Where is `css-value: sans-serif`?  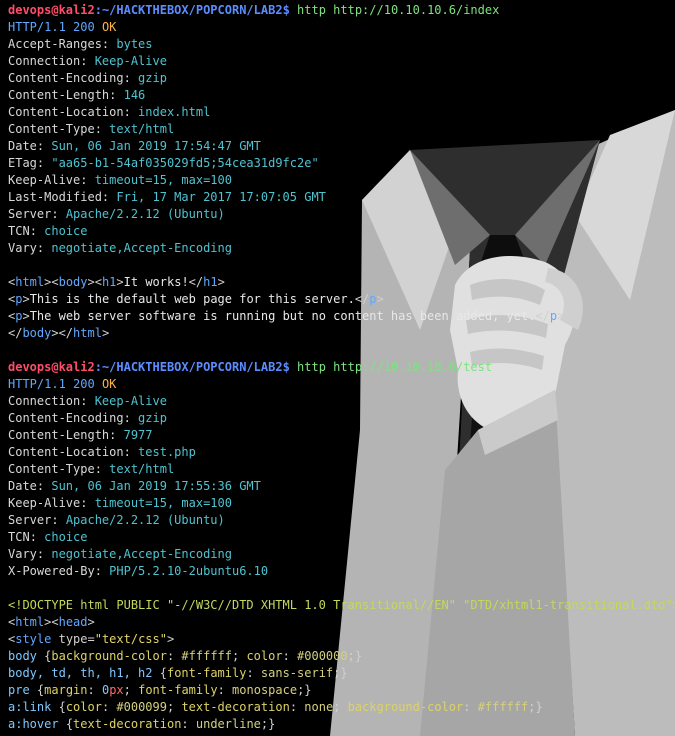 css-value: sans-serif is located at coordinates (297, 673).